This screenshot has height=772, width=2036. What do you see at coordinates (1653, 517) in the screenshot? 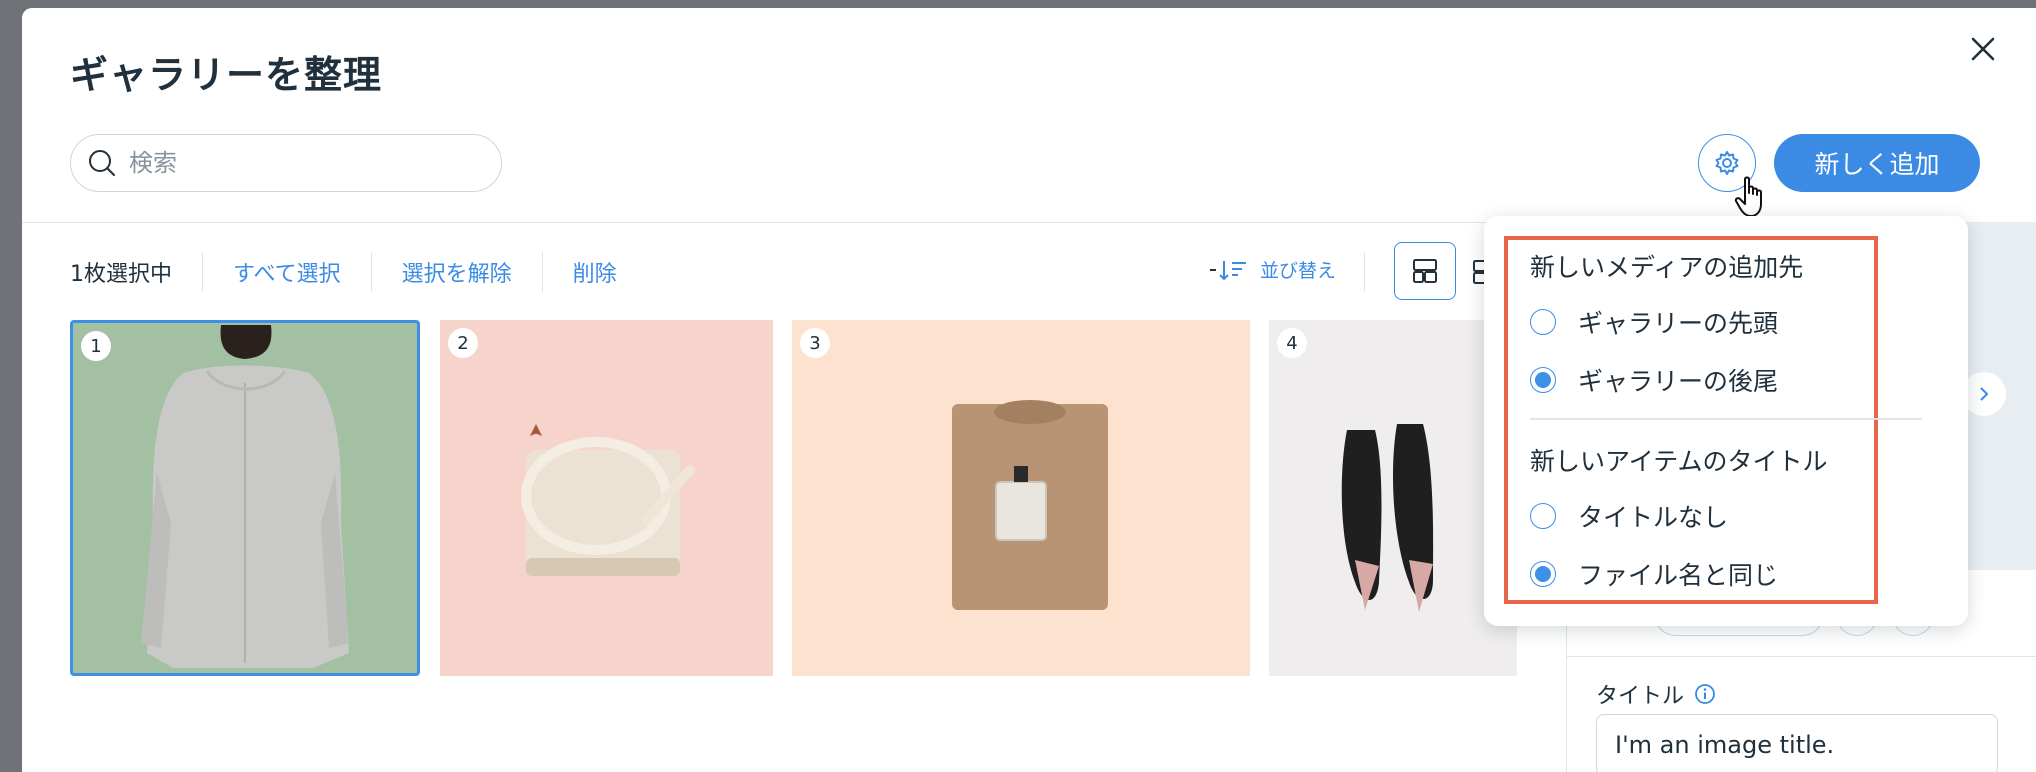
I see `radio-label: タイトルなし` at bounding box center [1653, 517].